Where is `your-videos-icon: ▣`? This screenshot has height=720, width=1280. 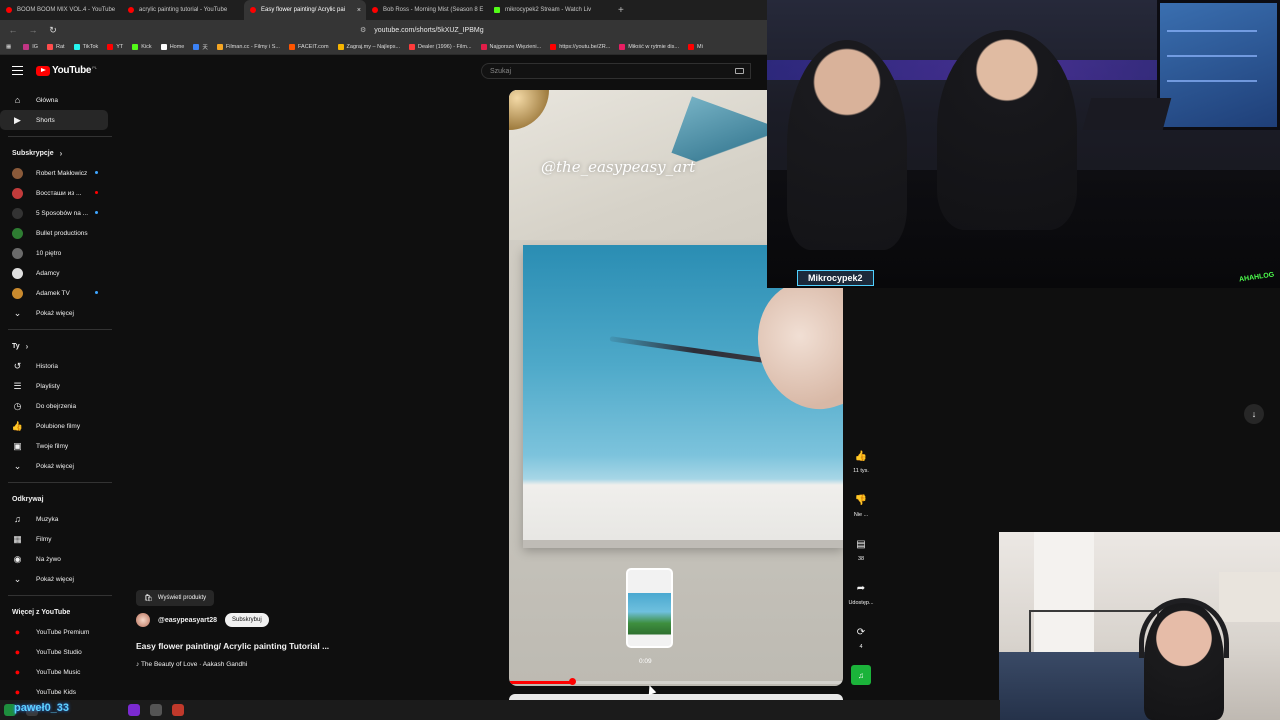
your-videos-icon: ▣ is located at coordinates (17, 445).